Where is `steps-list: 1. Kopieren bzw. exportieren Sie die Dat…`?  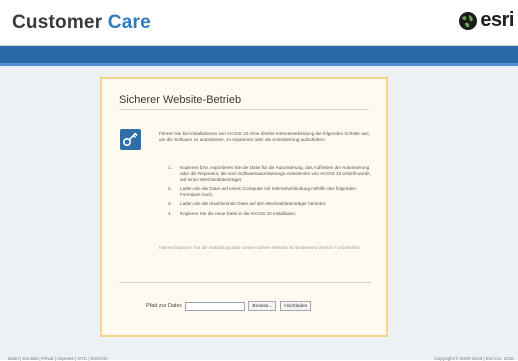
steps-list: 1. Kopieren bzw. exportieren Sie die Dat… is located at coordinates (270, 192).